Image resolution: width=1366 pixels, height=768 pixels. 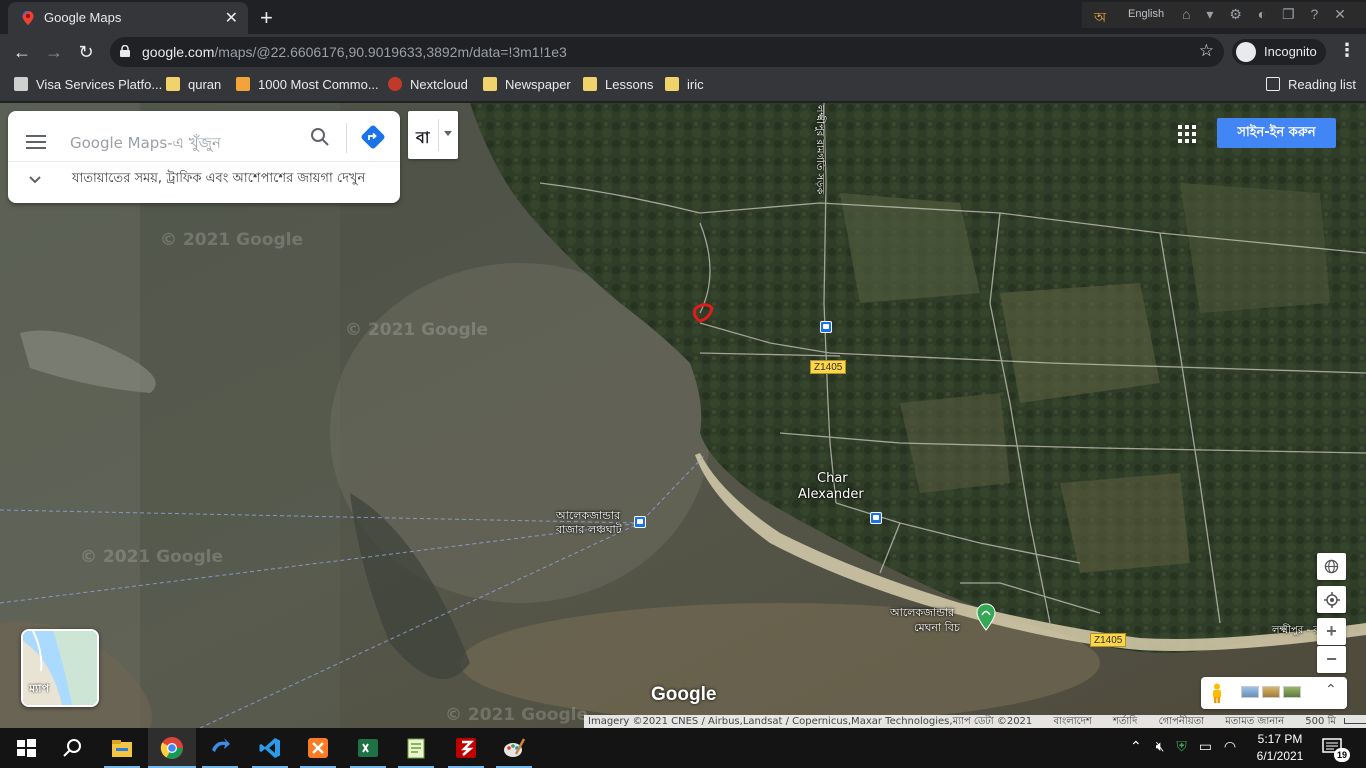 I want to click on shield-icon: ⛨, so click(x=1181, y=746).